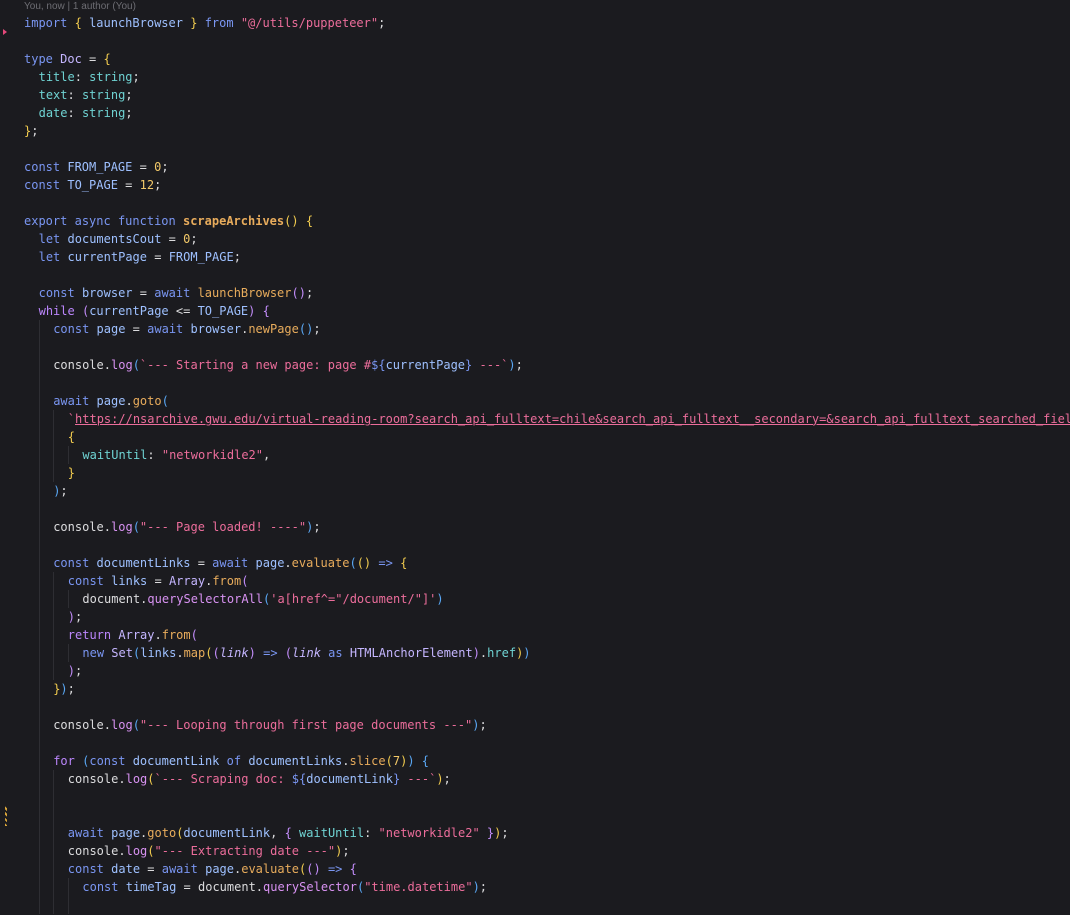 This screenshot has width=1070, height=915. I want to click on code-line: const browser = await launchBrowser();, so click(547, 293).